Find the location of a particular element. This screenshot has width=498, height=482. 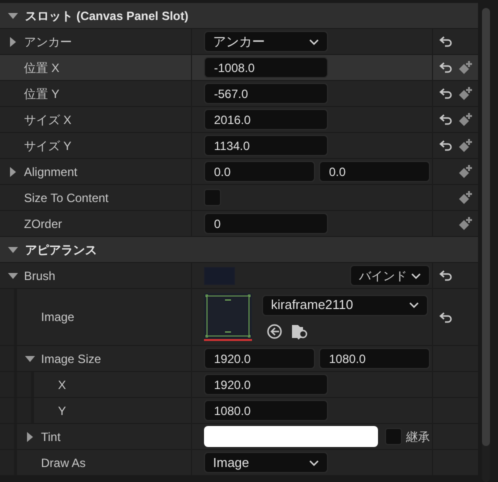

property-label: Tint is located at coordinates (51, 437).